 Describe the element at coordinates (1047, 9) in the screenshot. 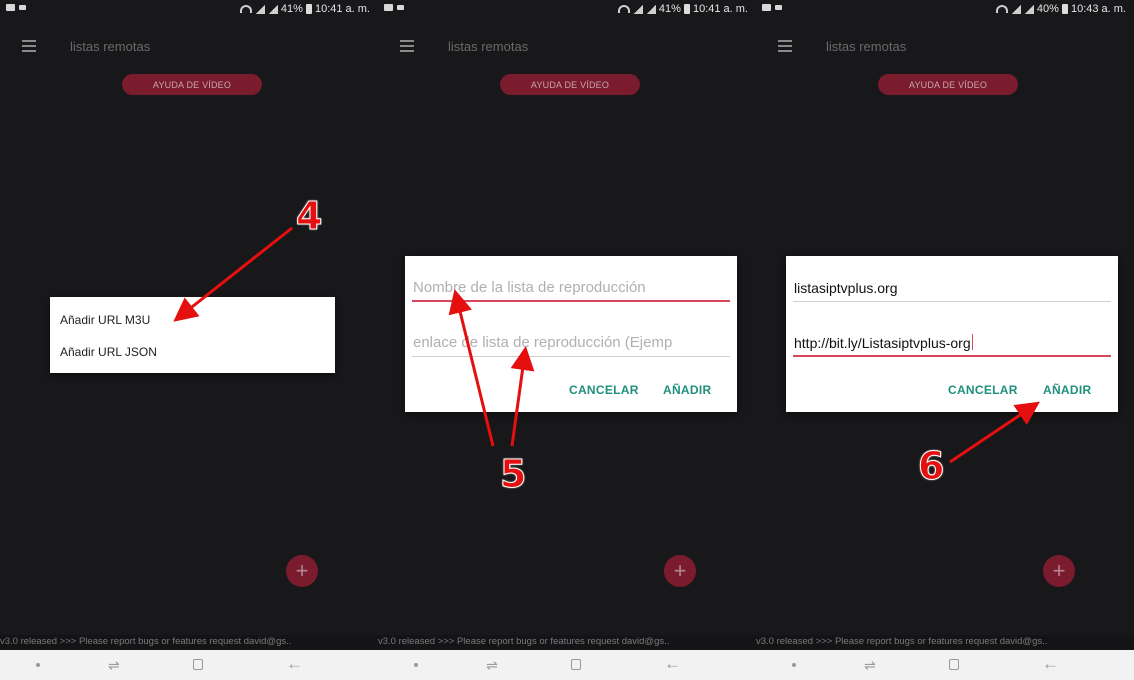

I see `battery-percent: 40%` at that location.